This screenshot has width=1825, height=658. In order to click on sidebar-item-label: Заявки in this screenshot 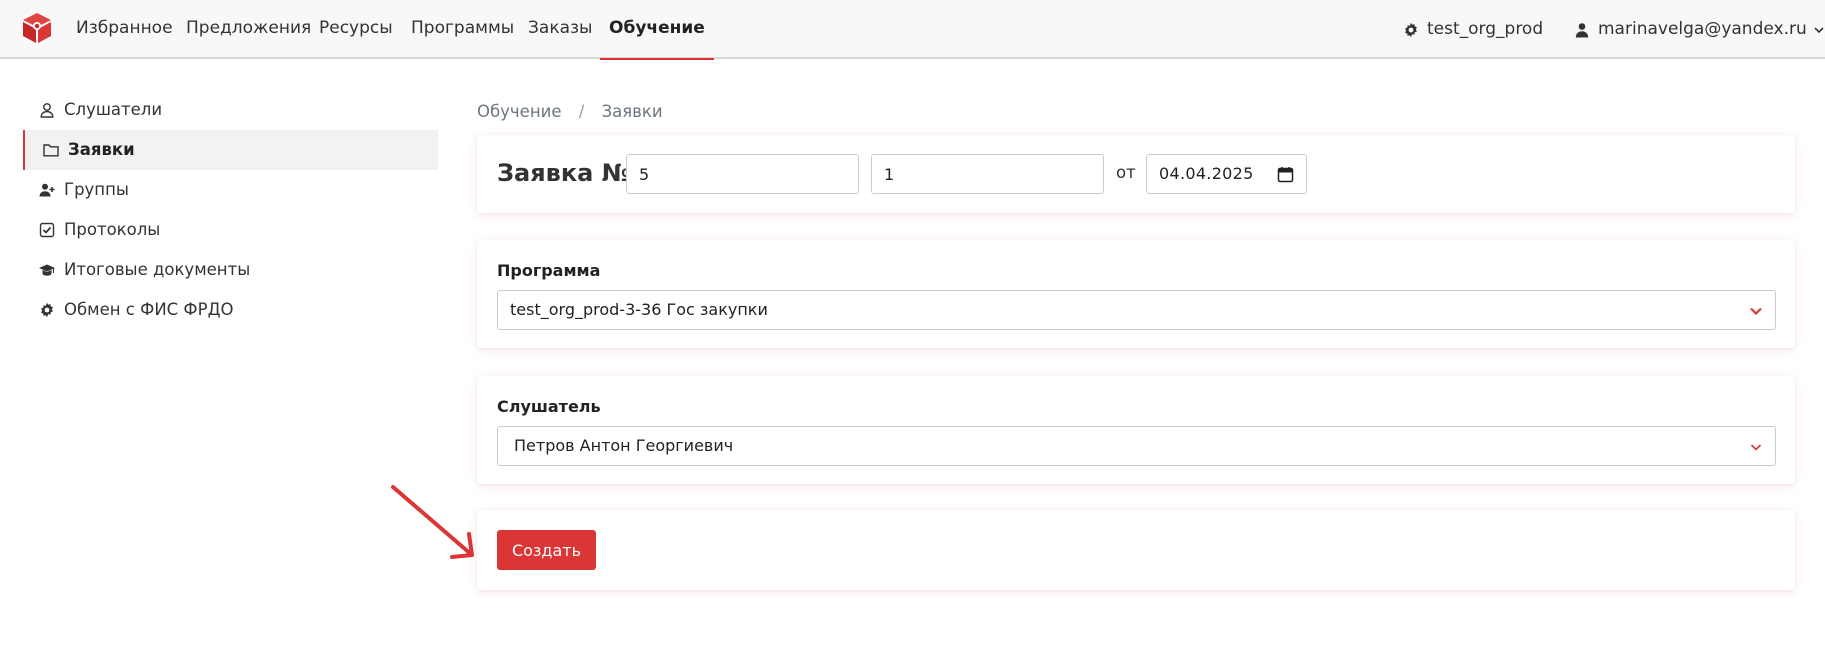, I will do `click(101, 149)`.